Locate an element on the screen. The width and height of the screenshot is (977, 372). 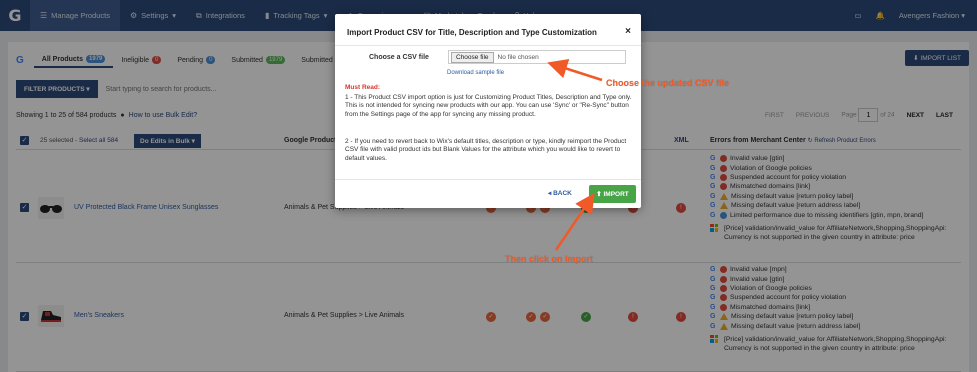
annotation-choose-csv: Choose the updated CSV file is located at coordinates (668, 83).